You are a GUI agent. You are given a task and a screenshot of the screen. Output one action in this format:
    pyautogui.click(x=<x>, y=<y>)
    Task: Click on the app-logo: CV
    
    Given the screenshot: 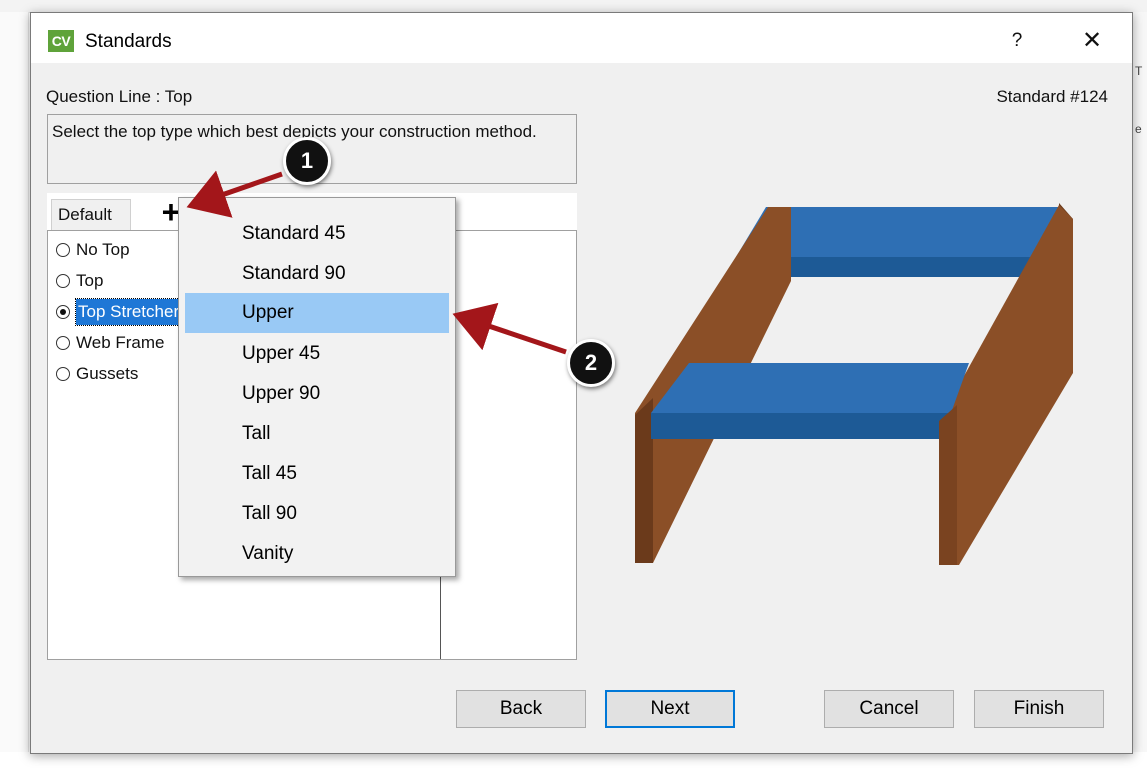 What is the action you would take?
    pyautogui.click(x=61, y=41)
    